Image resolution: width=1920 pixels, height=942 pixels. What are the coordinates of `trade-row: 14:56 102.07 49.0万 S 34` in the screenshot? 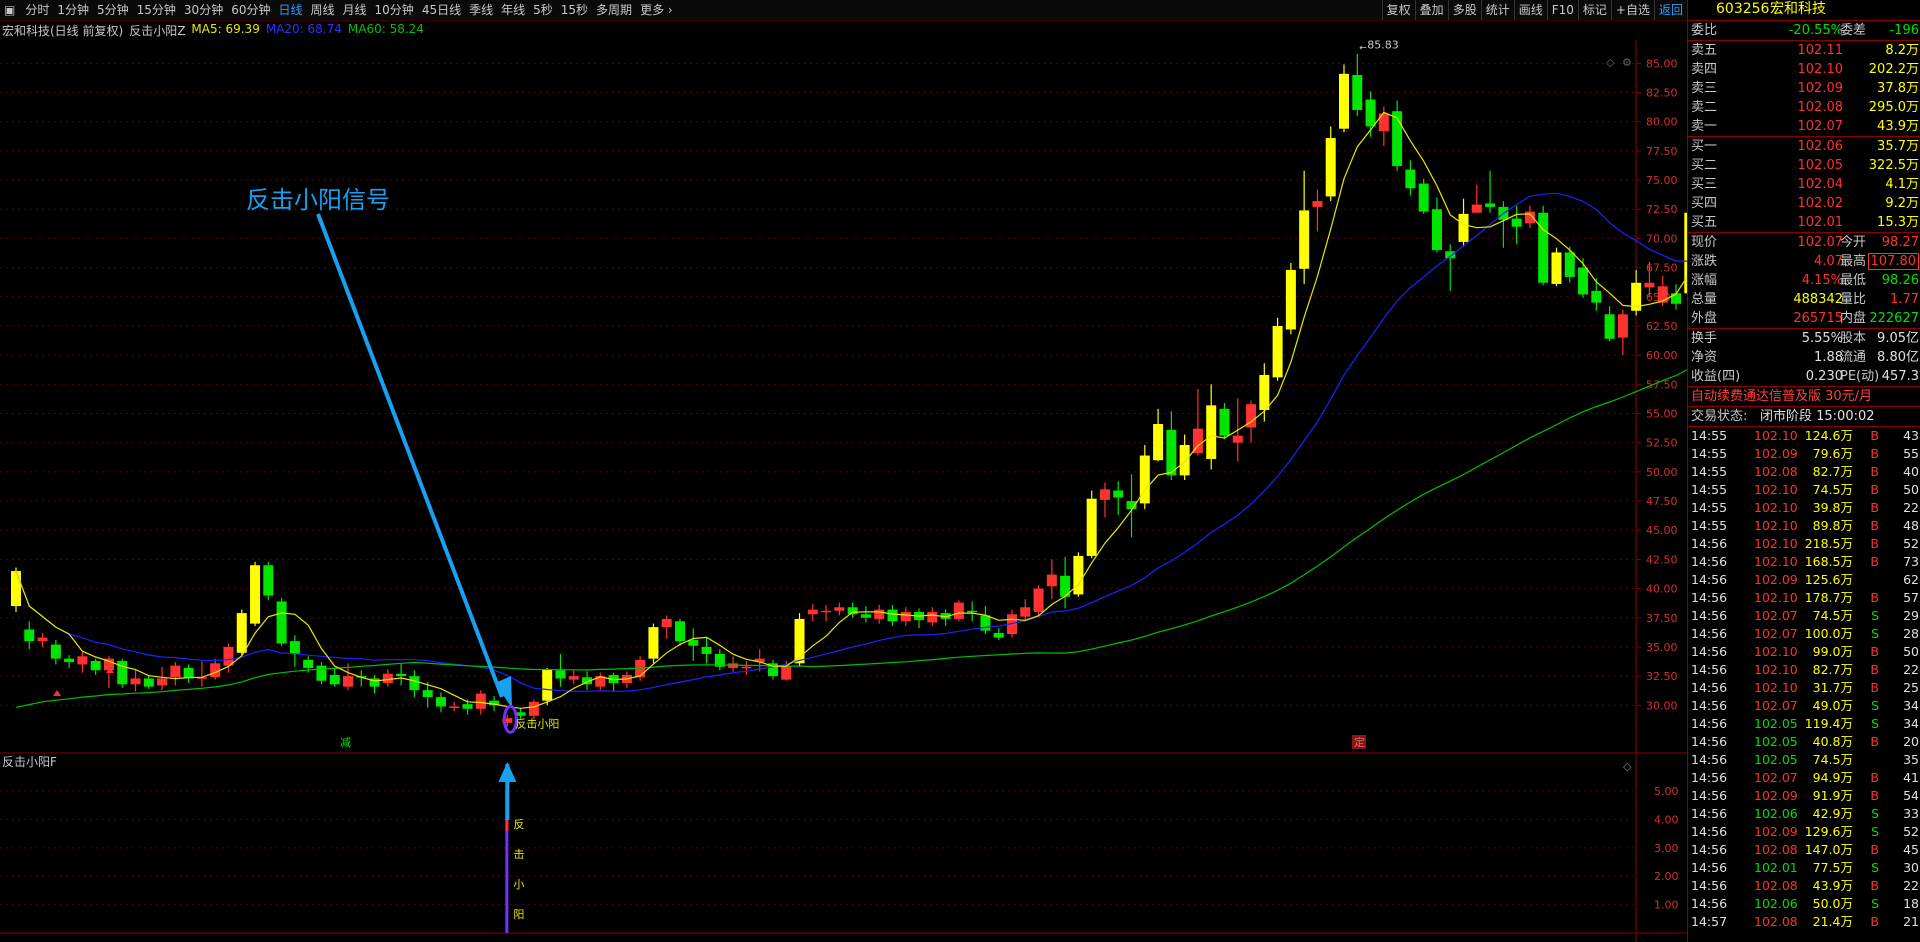 It's located at (1804, 706).